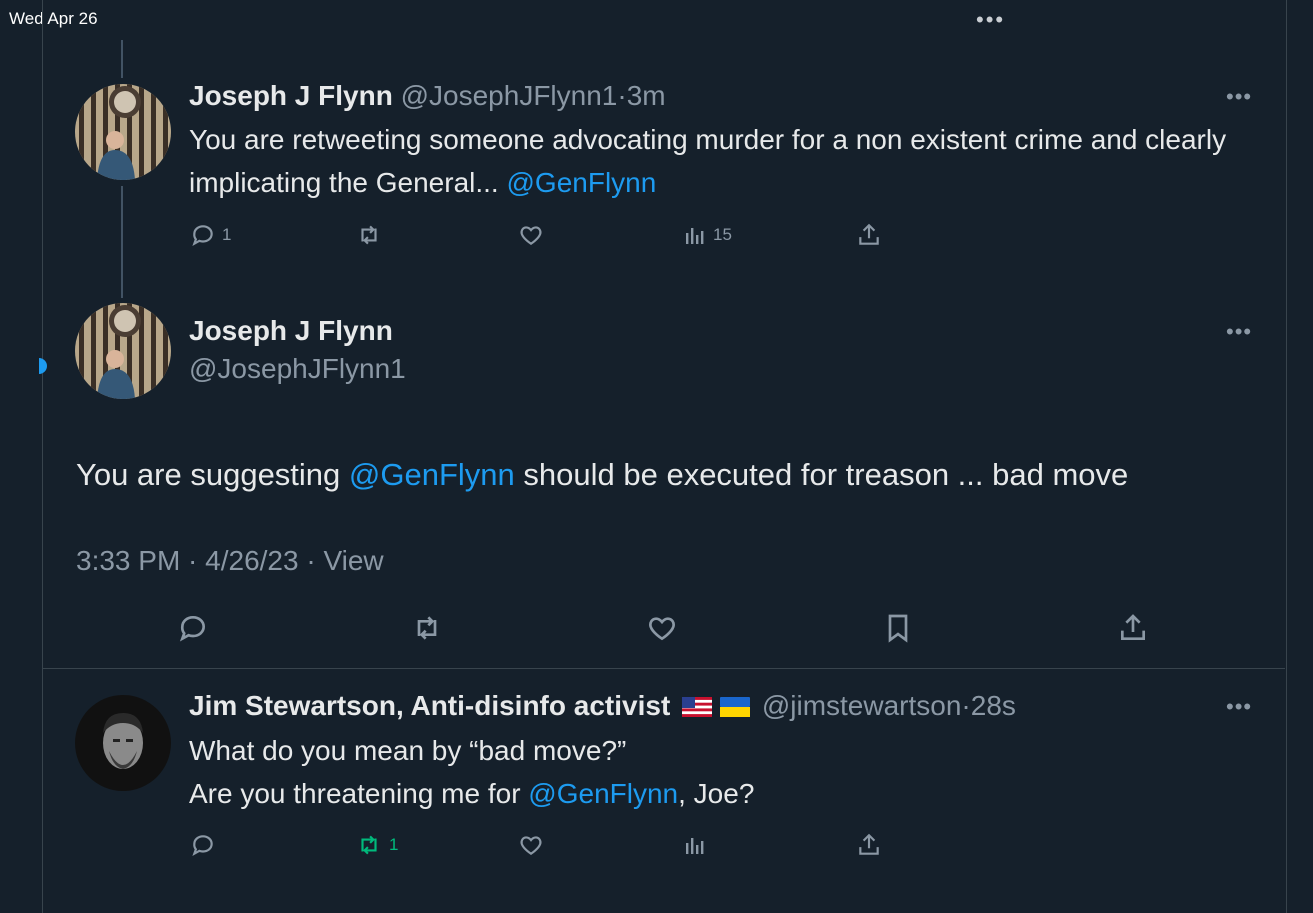 The height and width of the screenshot is (913, 1313). What do you see at coordinates (429, 705) in the screenshot?
I see `display-name: Jim Stewartson, Anti-disinfo activist` at bounding box center [429, 705].